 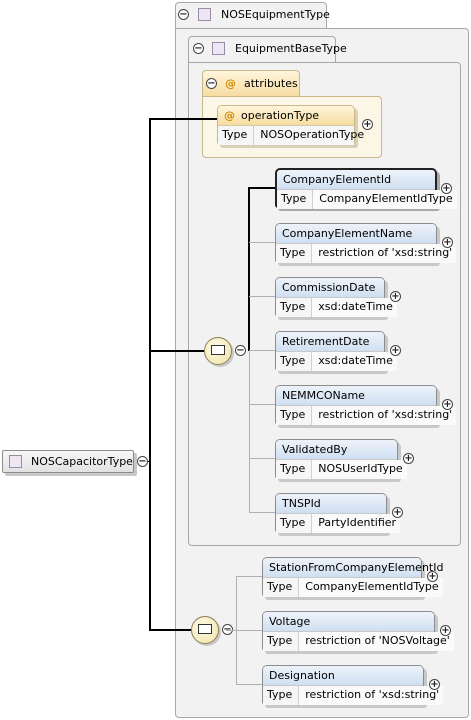 What do you see at coordinates (353, 567) in the screenshot?
I see `element-name: StationFromCompanyElementId` at bounding box center [353, 567].